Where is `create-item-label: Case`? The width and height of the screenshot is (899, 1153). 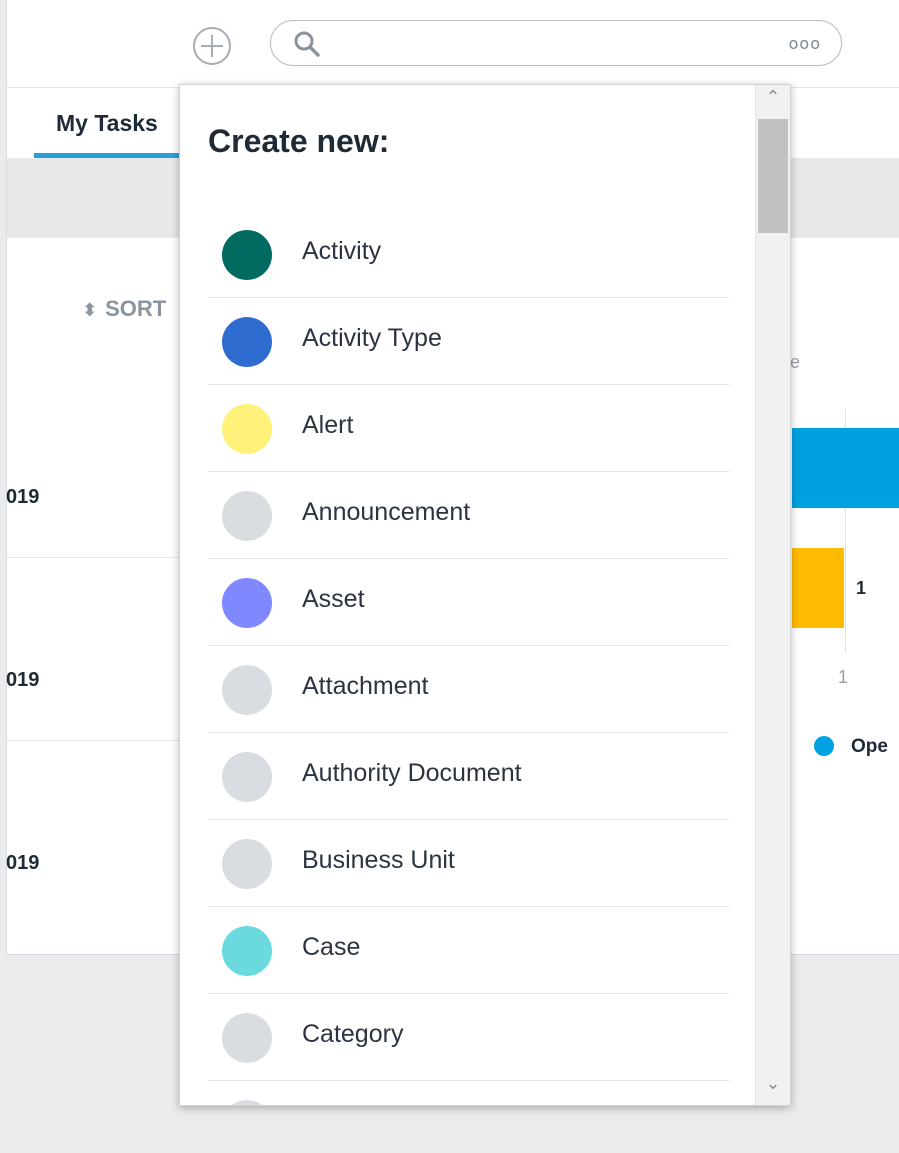 create-item-label: Case is located at coordinates (331, 947).